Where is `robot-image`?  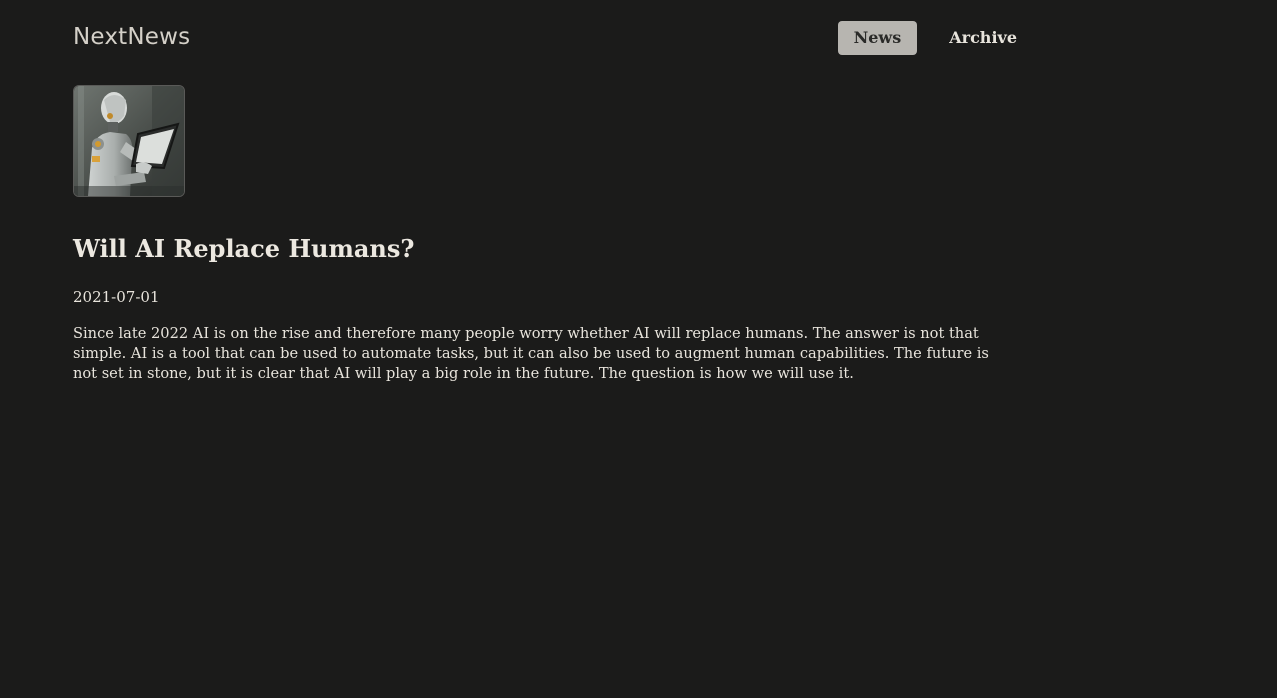
robot-image is located at coordinates (129, 141).